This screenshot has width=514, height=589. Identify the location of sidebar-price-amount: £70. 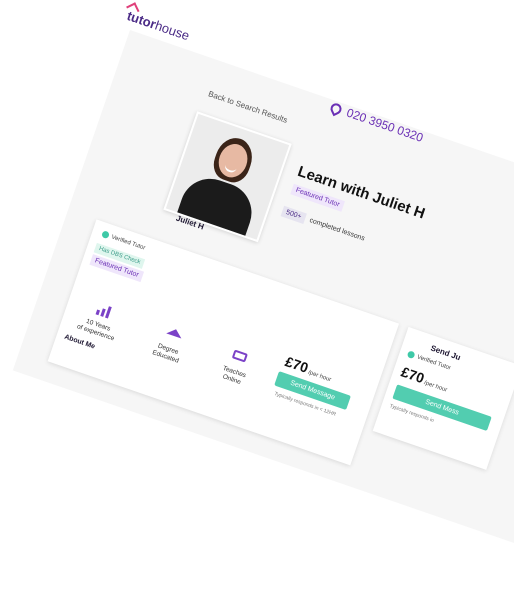
(413, 375).